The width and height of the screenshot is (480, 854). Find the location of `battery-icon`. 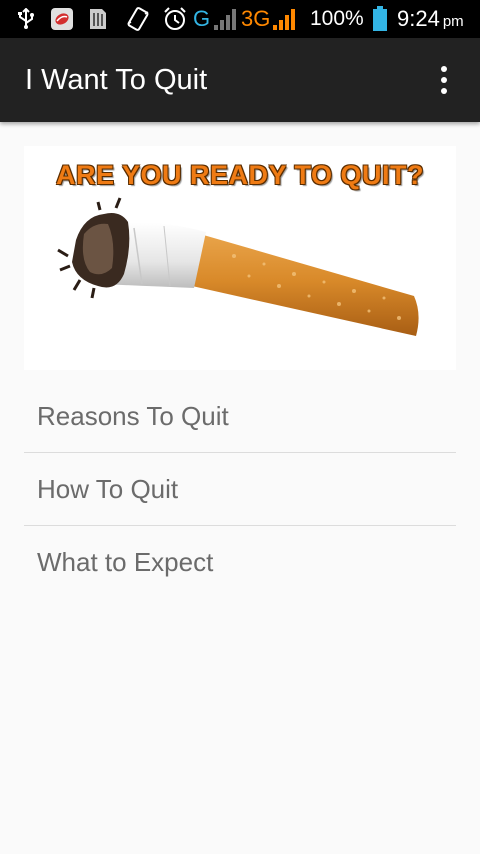

battery-icon is located at coordinates (380, 19).